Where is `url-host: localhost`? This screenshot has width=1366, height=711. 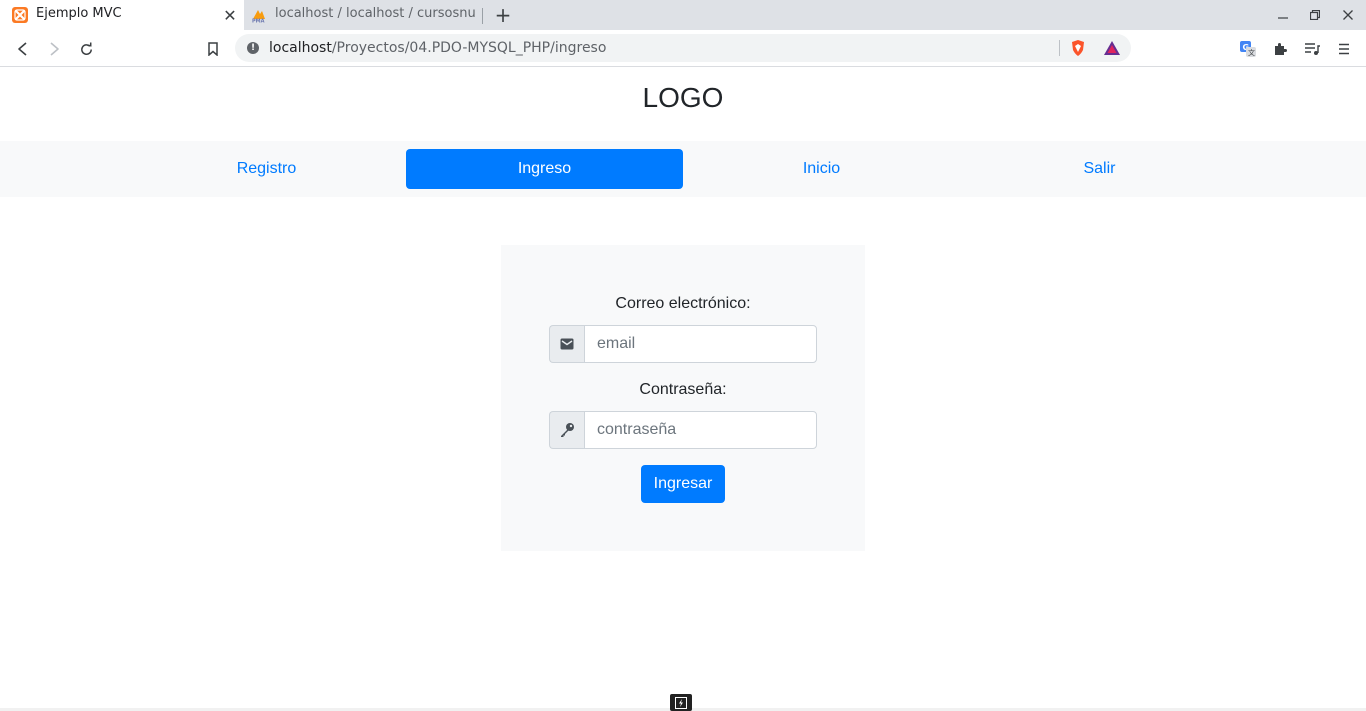
url-host: localhost is located at coordinates (300, 48).